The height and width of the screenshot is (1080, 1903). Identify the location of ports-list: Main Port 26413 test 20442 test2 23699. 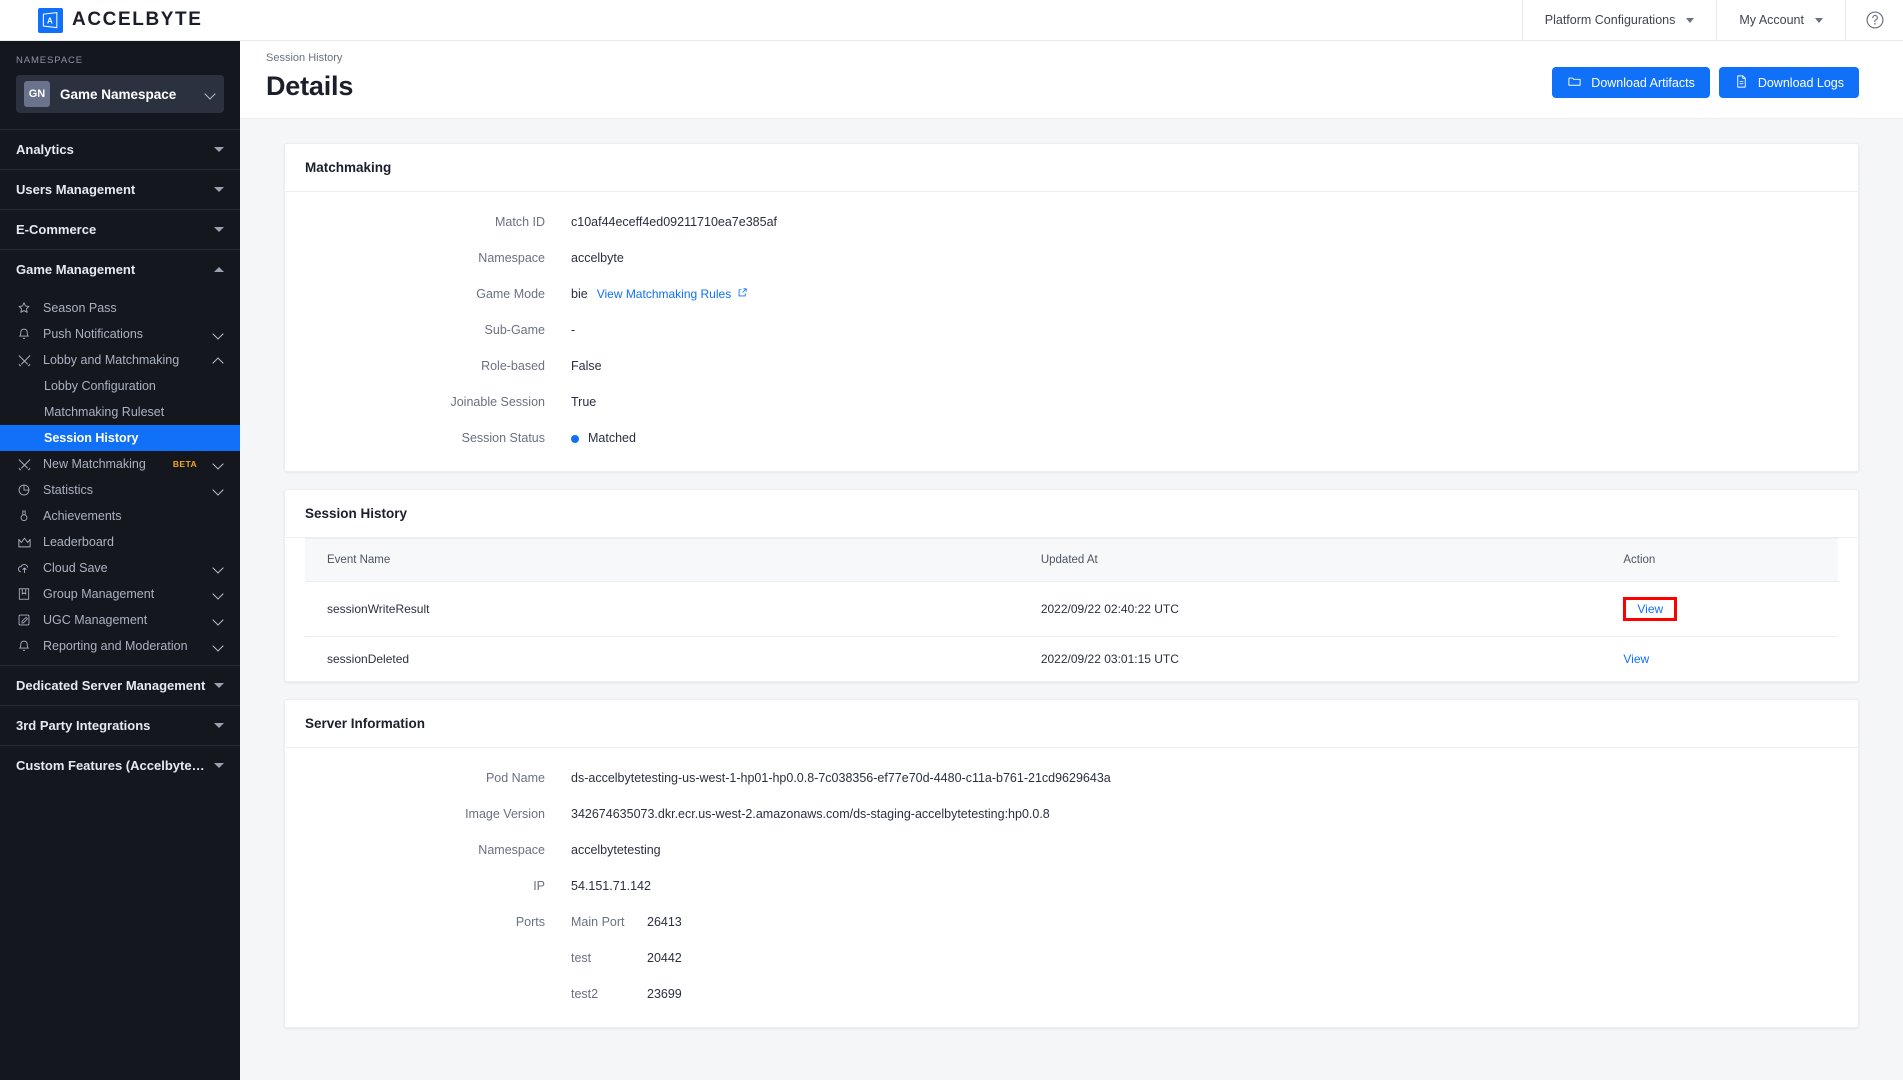
(626, 958).